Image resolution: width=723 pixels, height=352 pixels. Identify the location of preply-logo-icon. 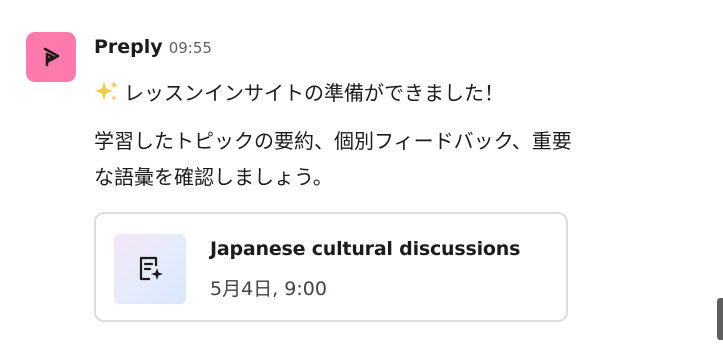
(51, 57).